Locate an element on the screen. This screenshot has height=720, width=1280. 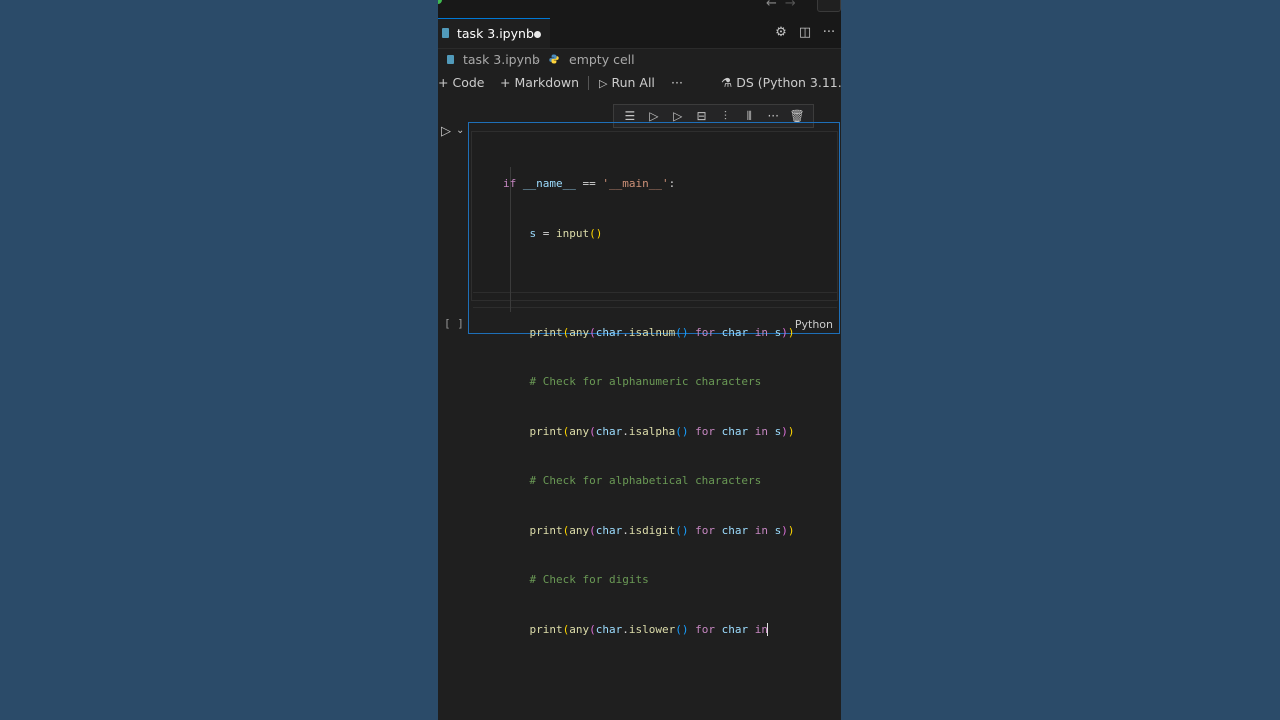
add-code-cell-button: + Code is located at coordinates (461, 82).